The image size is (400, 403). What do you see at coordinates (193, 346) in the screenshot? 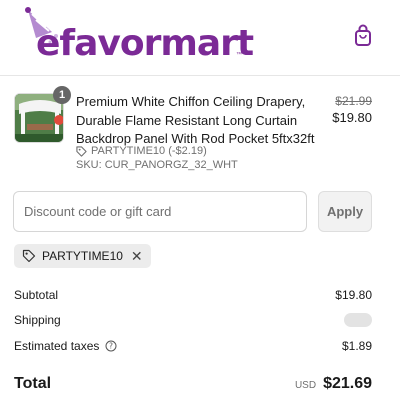
I see `taxes-row: Estimated taxes ? $1.89` at bounding box center [193, 346].